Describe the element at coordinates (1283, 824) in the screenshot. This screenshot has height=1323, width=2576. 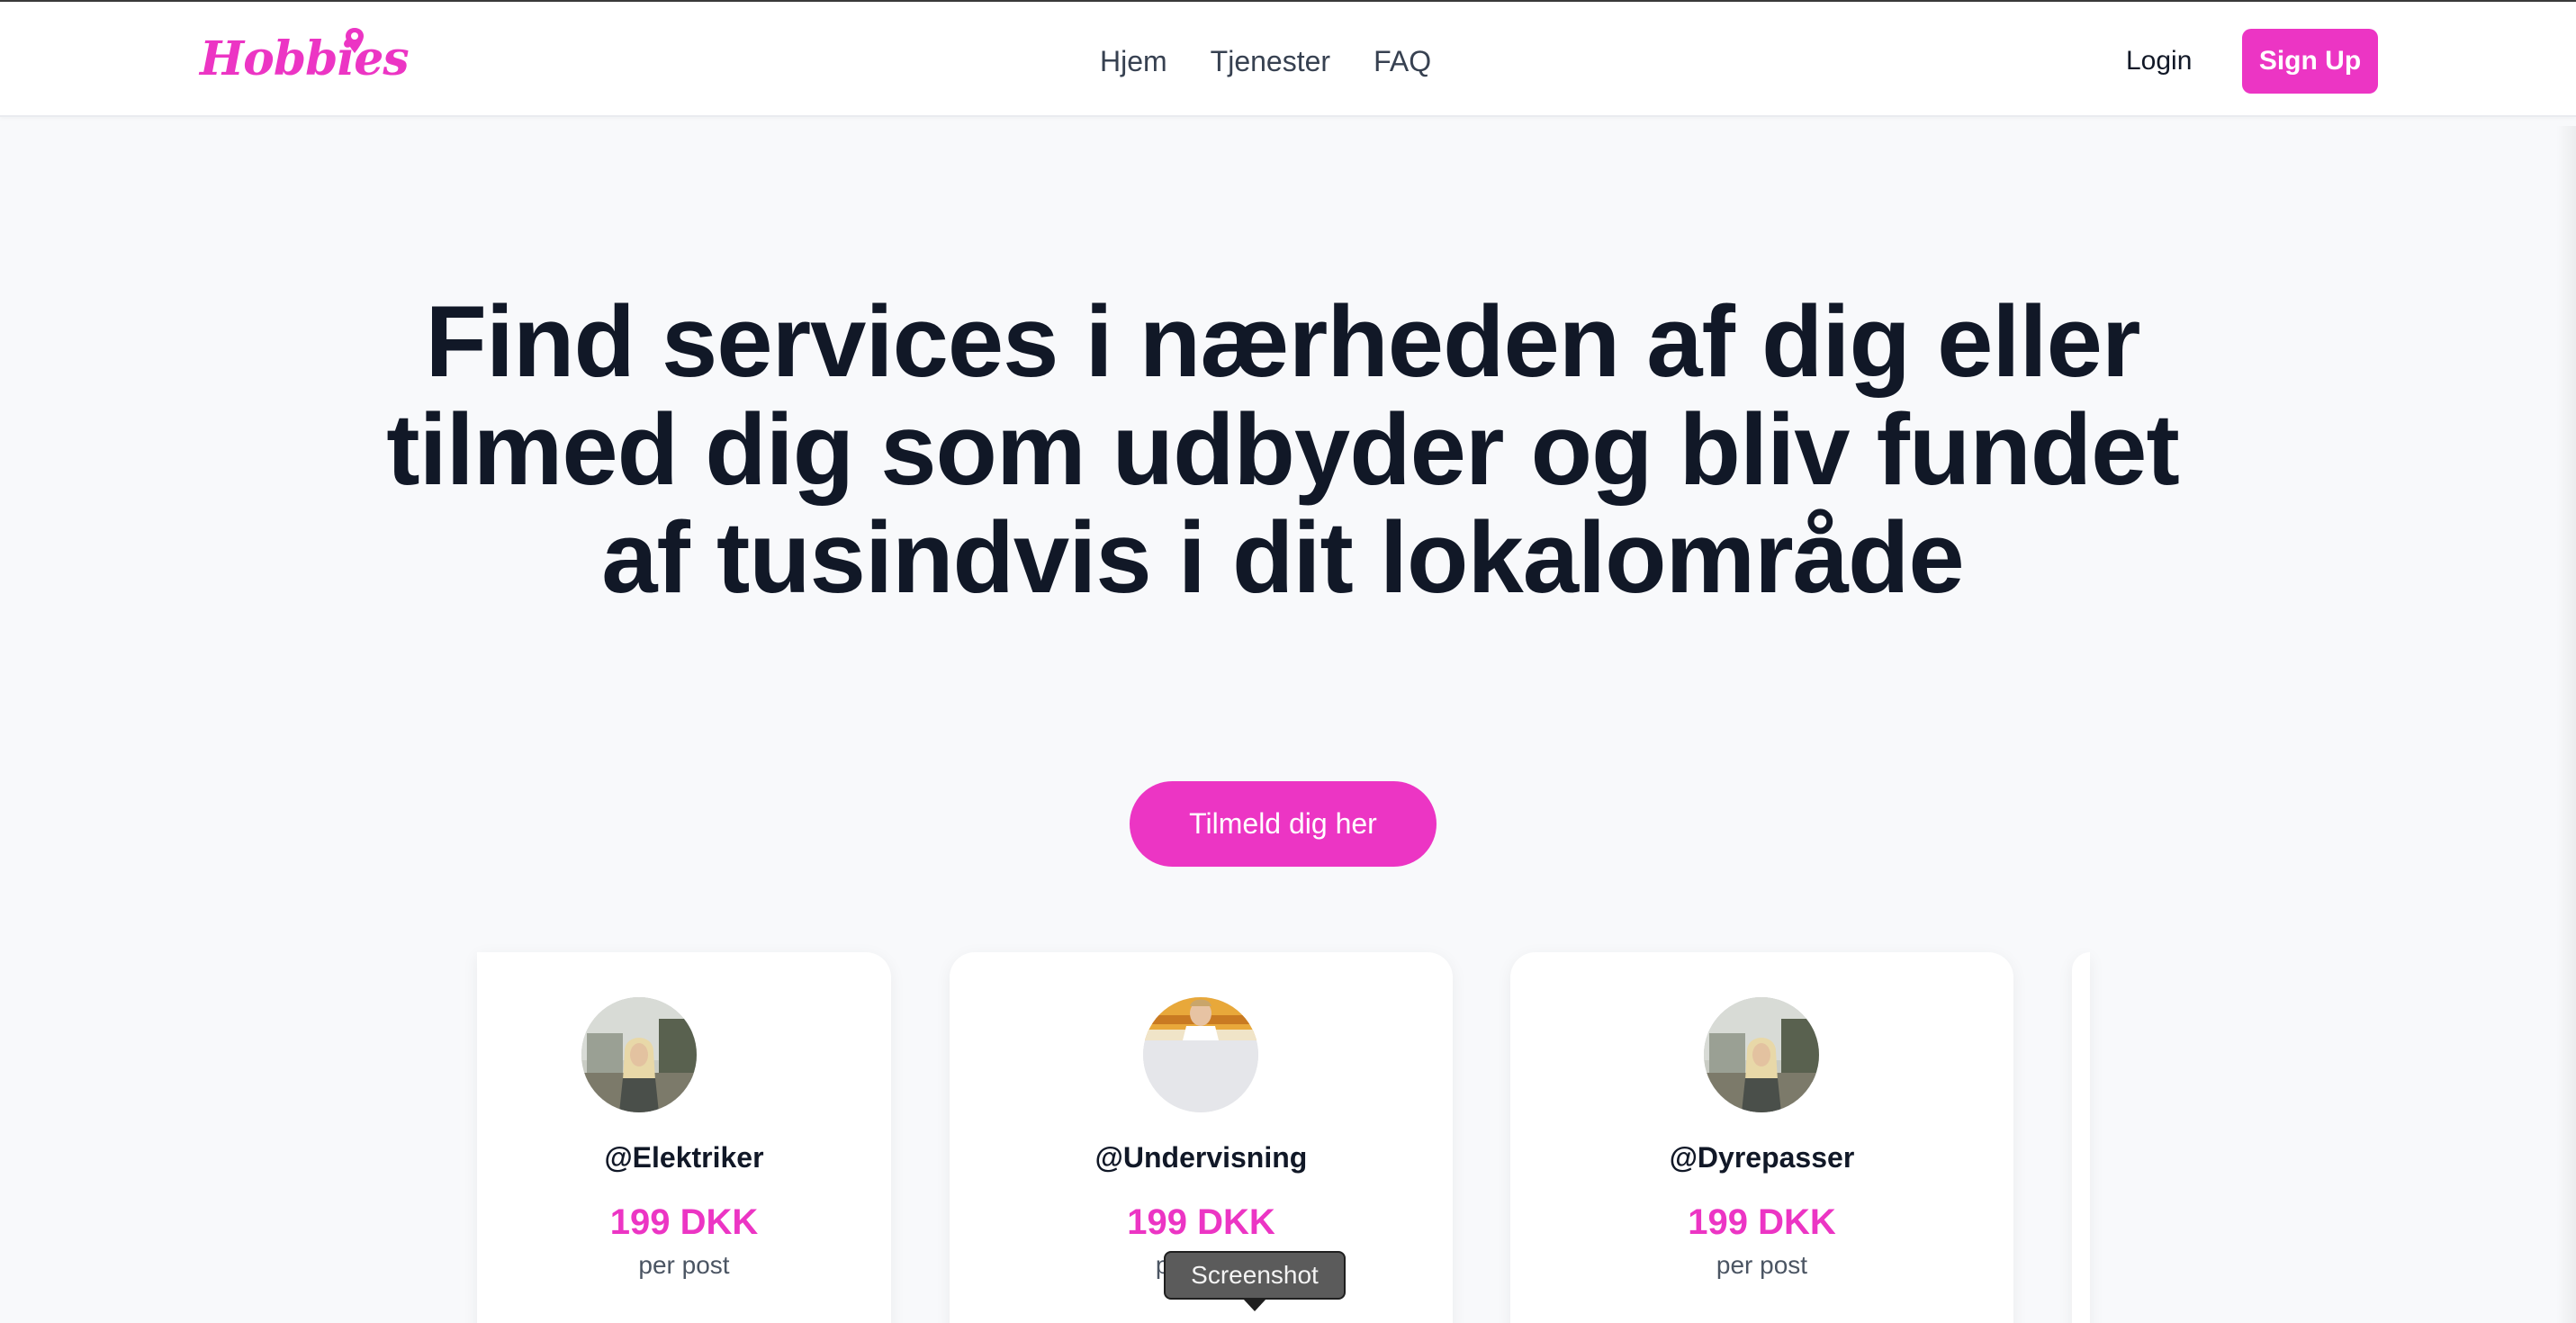
I see `signup-cta-button: Tilmeld dig her` at that location.